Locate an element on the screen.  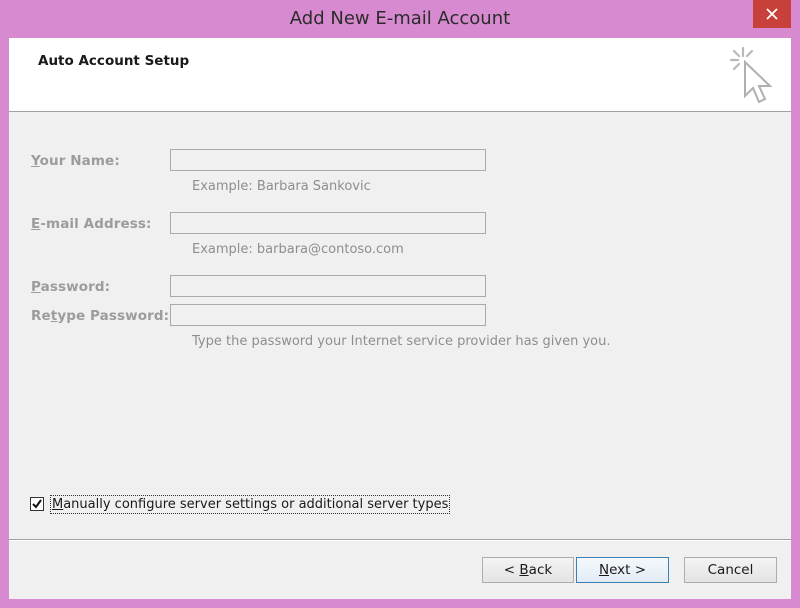
close-icon is located at coordinates (772, 14).